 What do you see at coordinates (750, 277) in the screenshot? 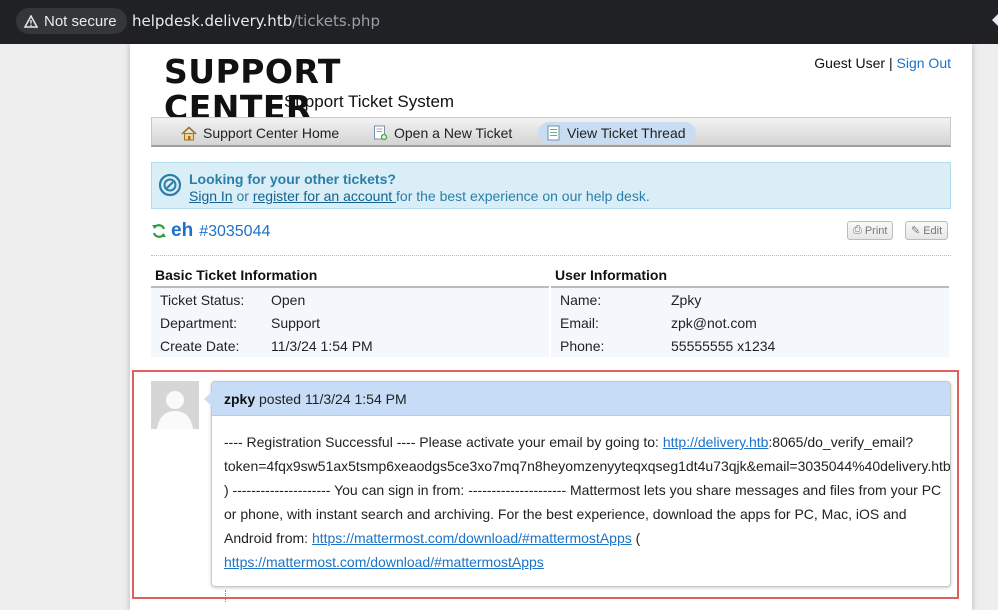
I see `user-info-heading: User Information` at bounding box center [750, 277].